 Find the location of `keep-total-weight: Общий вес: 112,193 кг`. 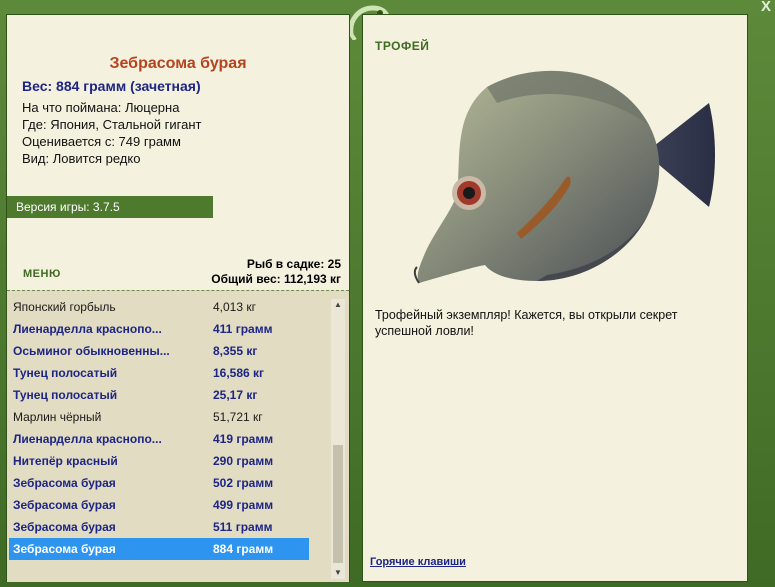

keep-total-weight: Общий вес: 112,193 кг is located at coordinates (276, 279).